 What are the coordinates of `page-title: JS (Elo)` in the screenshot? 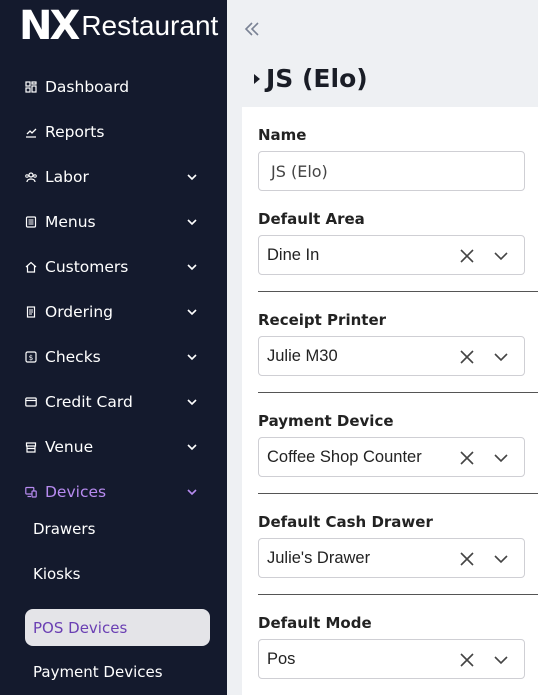 It's located at (317, 78).